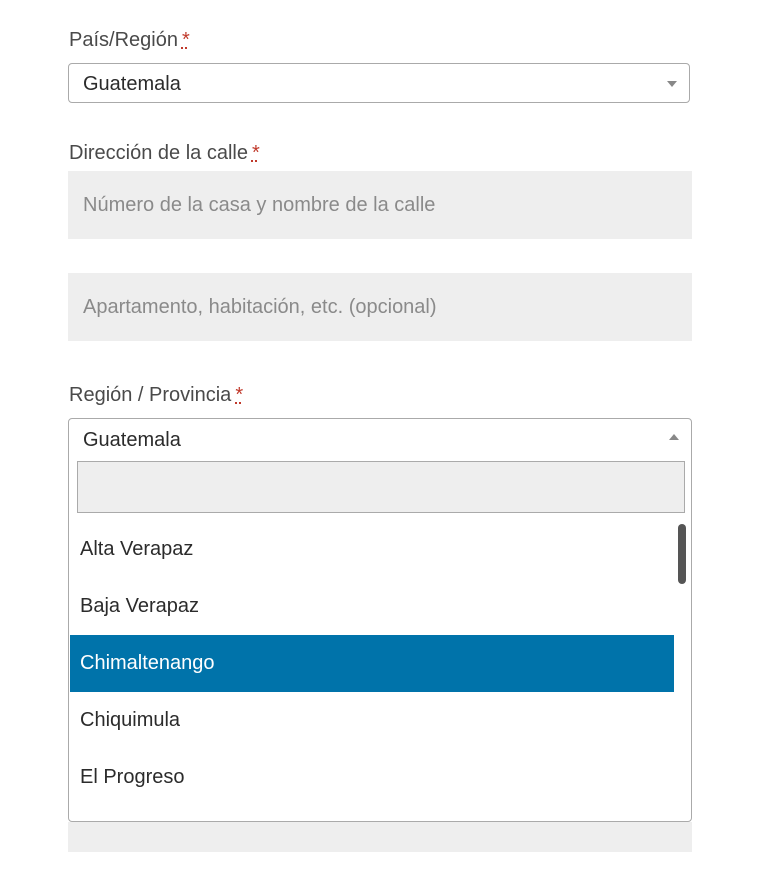 Image resolution: width=758 pixels, height=878 pixels. Describe the element at coordinates (158, 153) in the screenshot. I see `street-label-text: Dirección de la calle` at that location.